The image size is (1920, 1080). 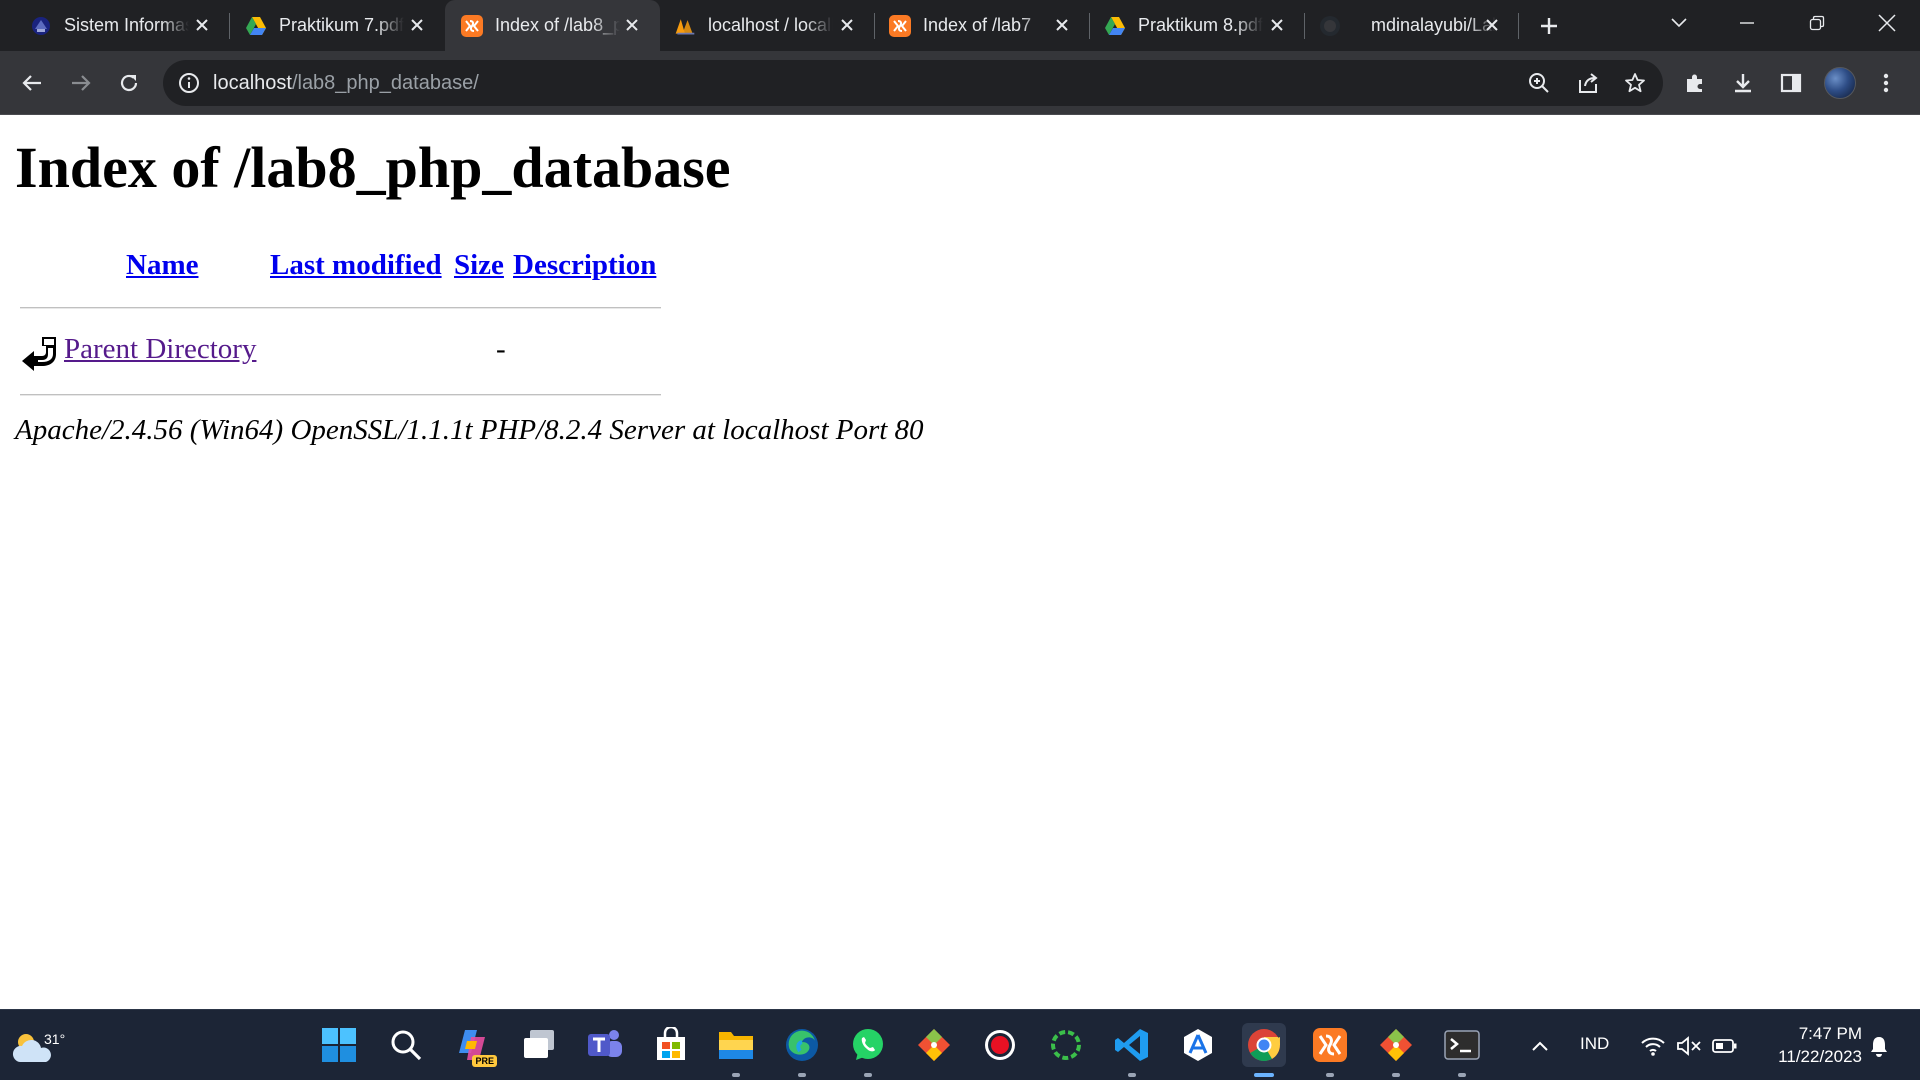 I want to click on app-store-button, so click(x=1198, y=1045).